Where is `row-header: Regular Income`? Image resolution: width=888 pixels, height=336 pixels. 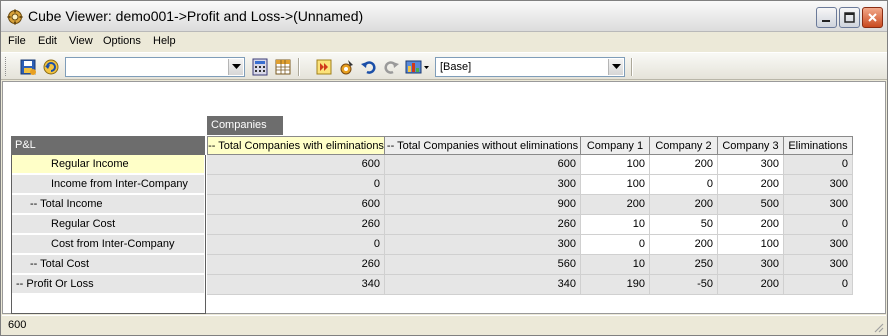
row-header: Regular Income is located at coordinates (108, 164).